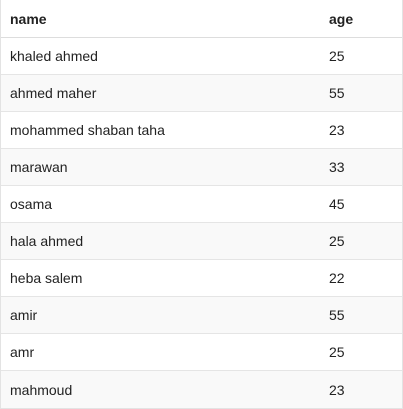 The height and width of the screenshot is (409, 403). Describe the element at coordinates (337, 204) in the screenshot. I see `age-cell: 45` at that location.